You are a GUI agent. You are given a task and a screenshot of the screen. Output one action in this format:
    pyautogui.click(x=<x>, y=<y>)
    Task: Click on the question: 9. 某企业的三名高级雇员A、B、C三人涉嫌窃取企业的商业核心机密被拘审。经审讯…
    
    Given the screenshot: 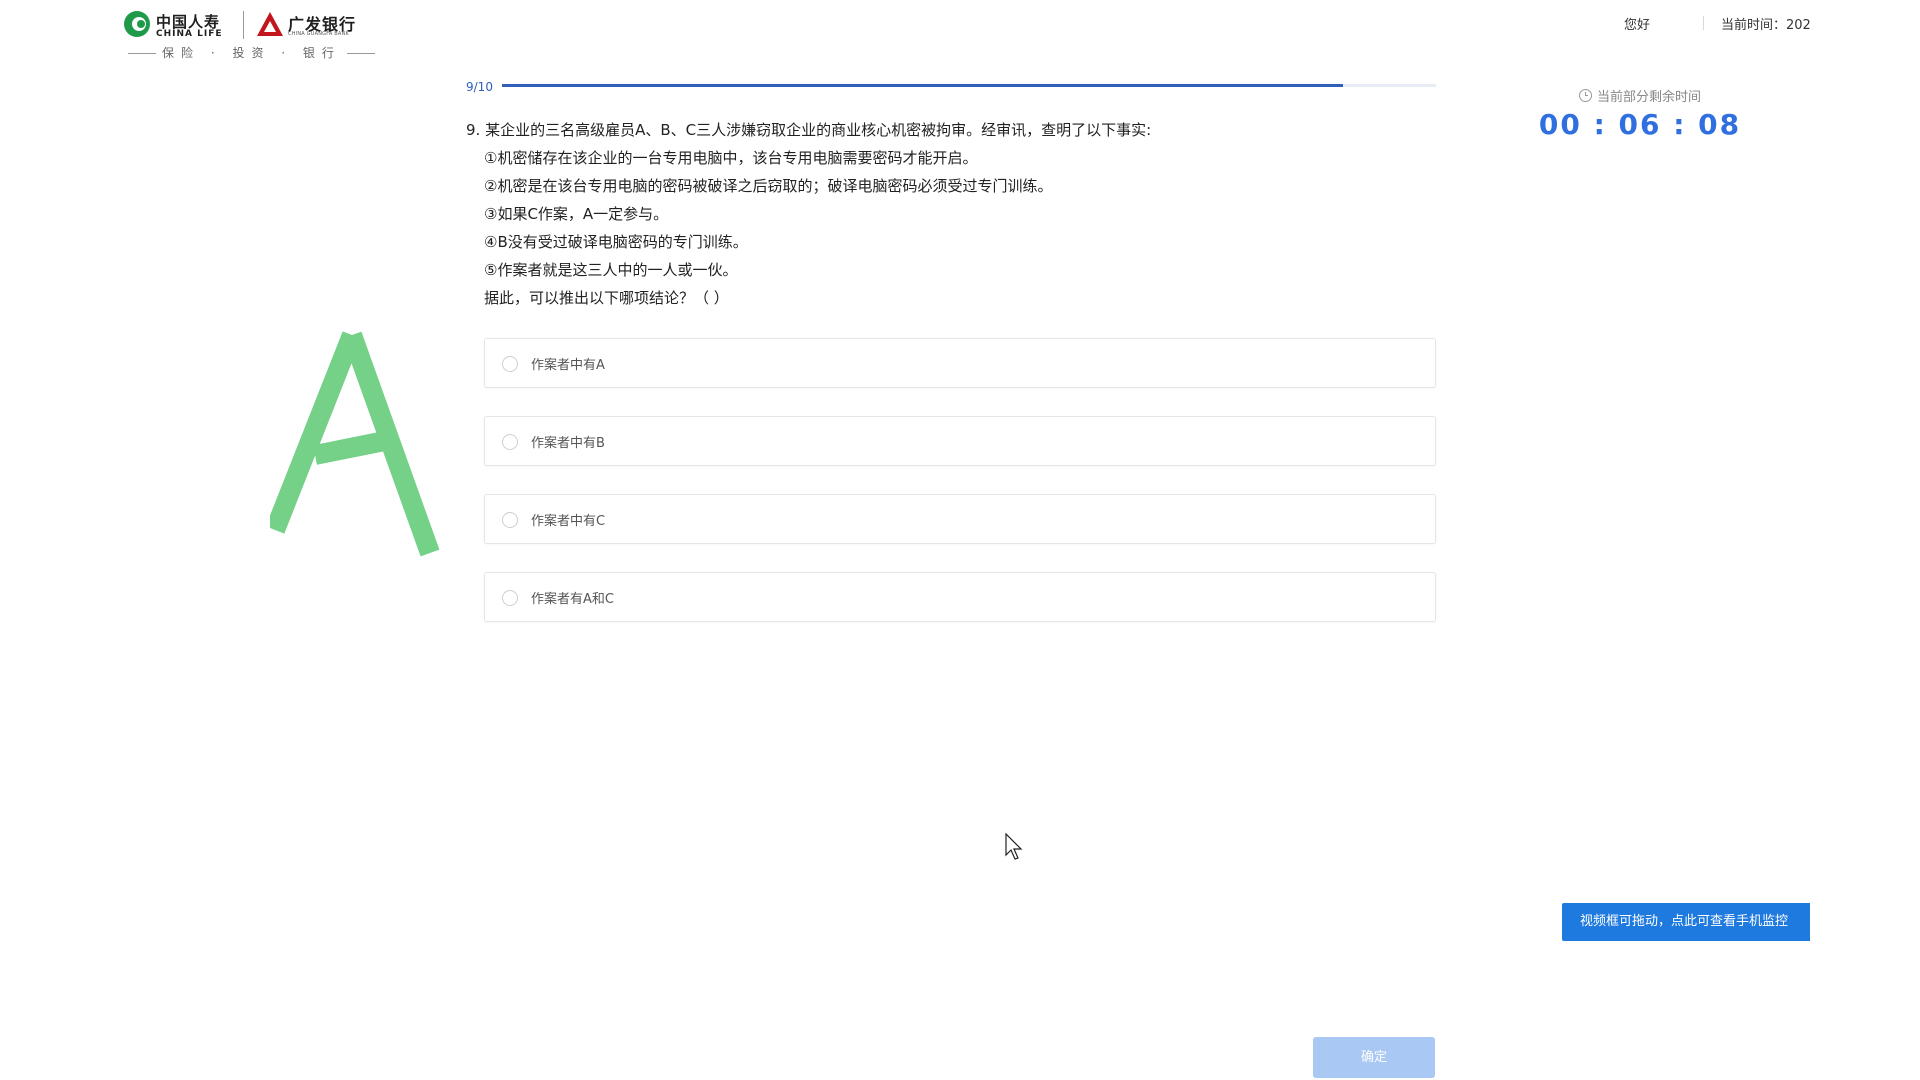 What is the action you would take?
    pyautogui.click(x=951, y=214)
    